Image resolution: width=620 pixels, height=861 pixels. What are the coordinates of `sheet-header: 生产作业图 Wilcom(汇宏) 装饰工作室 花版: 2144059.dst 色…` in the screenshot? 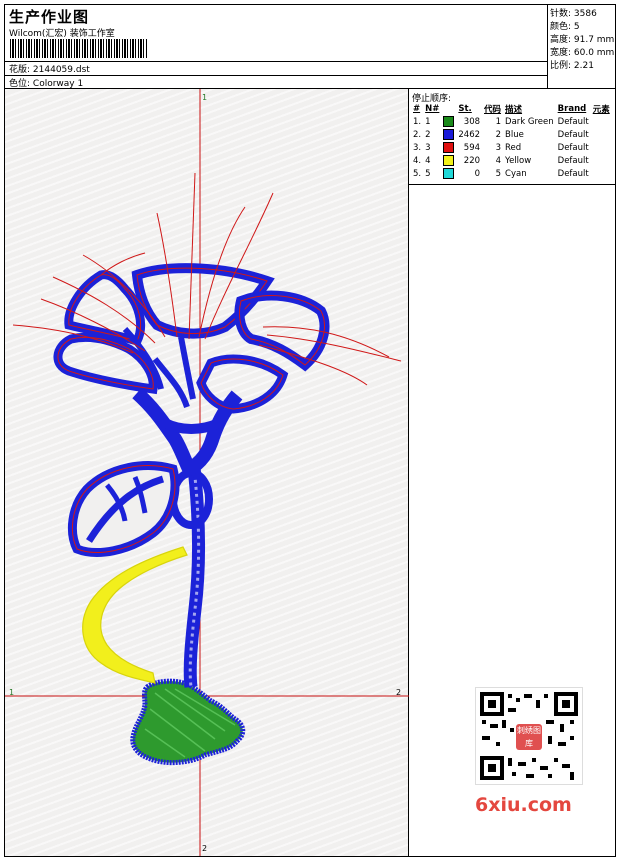 It's located at (276, 47).